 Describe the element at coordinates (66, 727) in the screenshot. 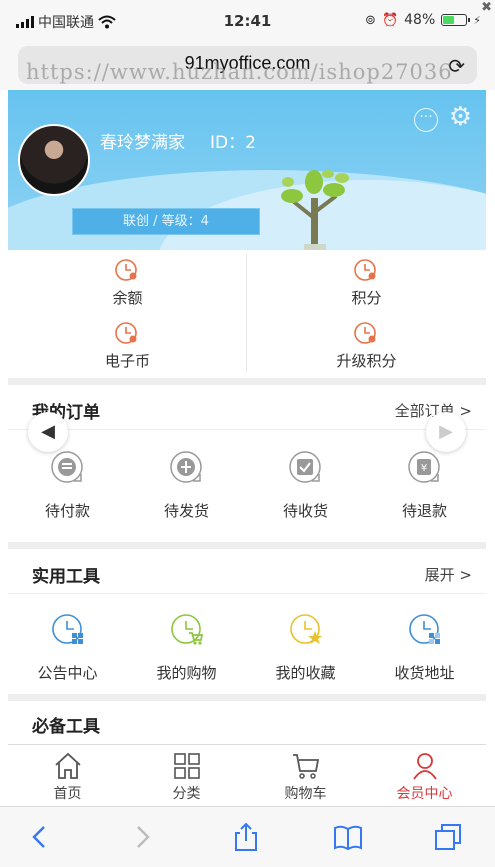

I see `essentials-title: 必备工具` at that location.